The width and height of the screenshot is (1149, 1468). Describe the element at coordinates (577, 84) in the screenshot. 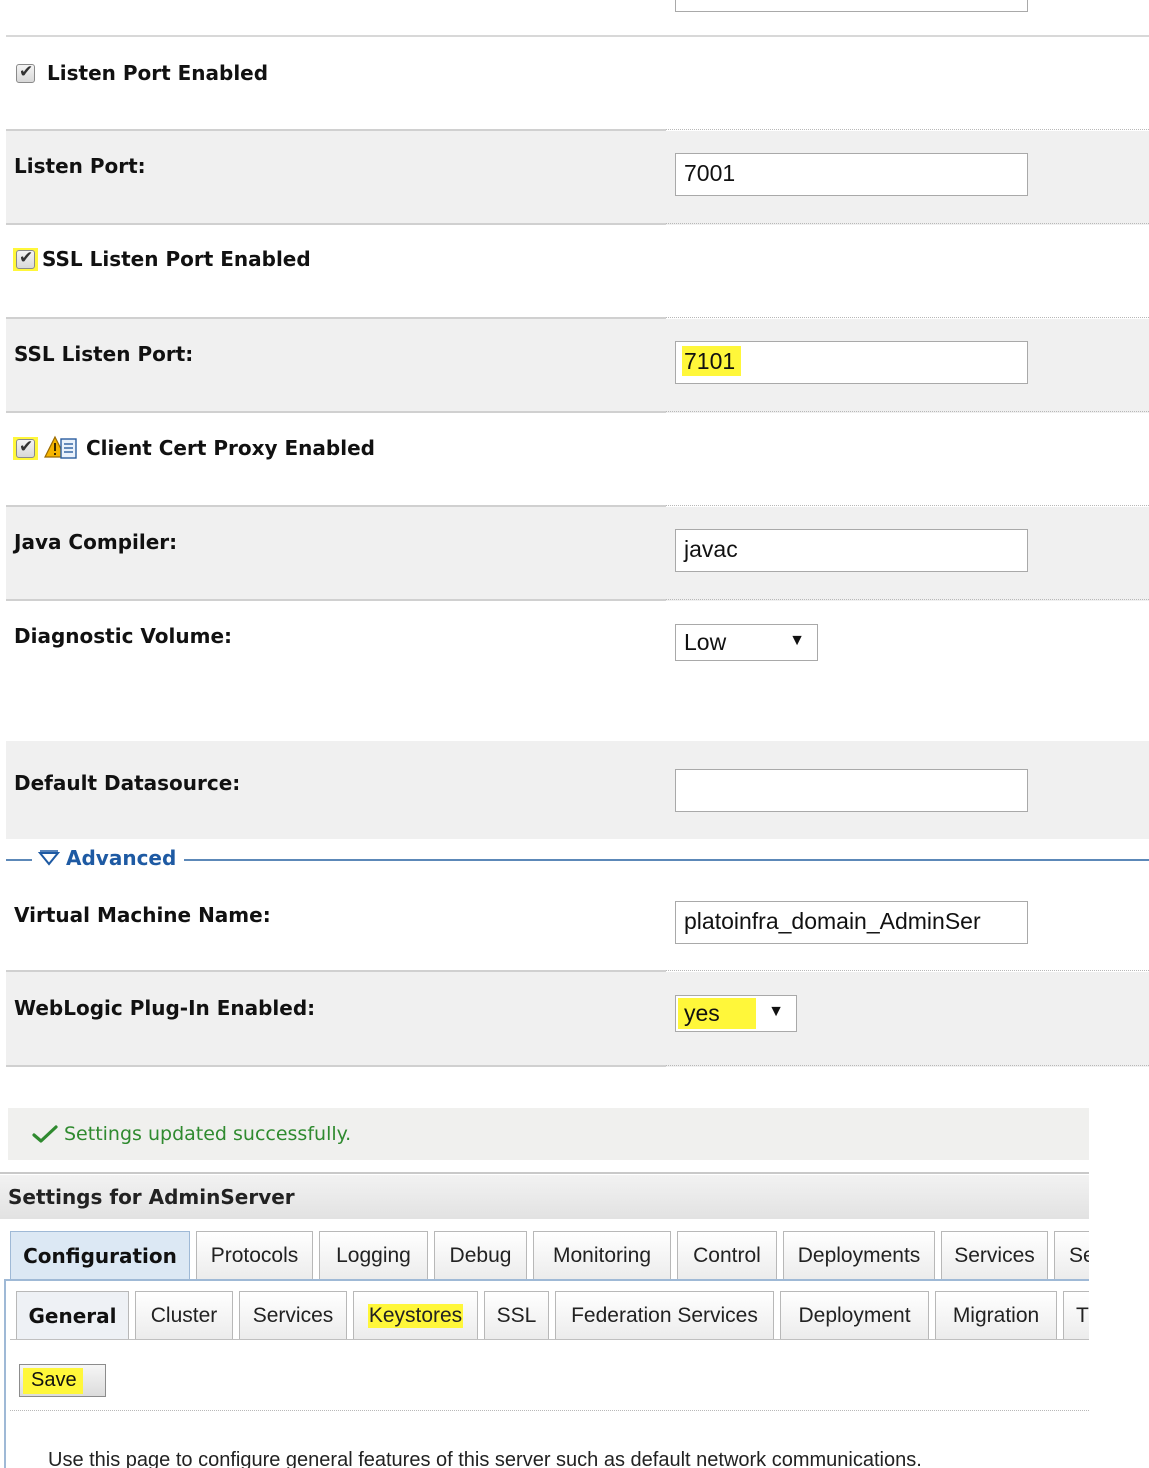

I see `row-listen-port-enabled: ✔ Listen Port Enabled` at that location.